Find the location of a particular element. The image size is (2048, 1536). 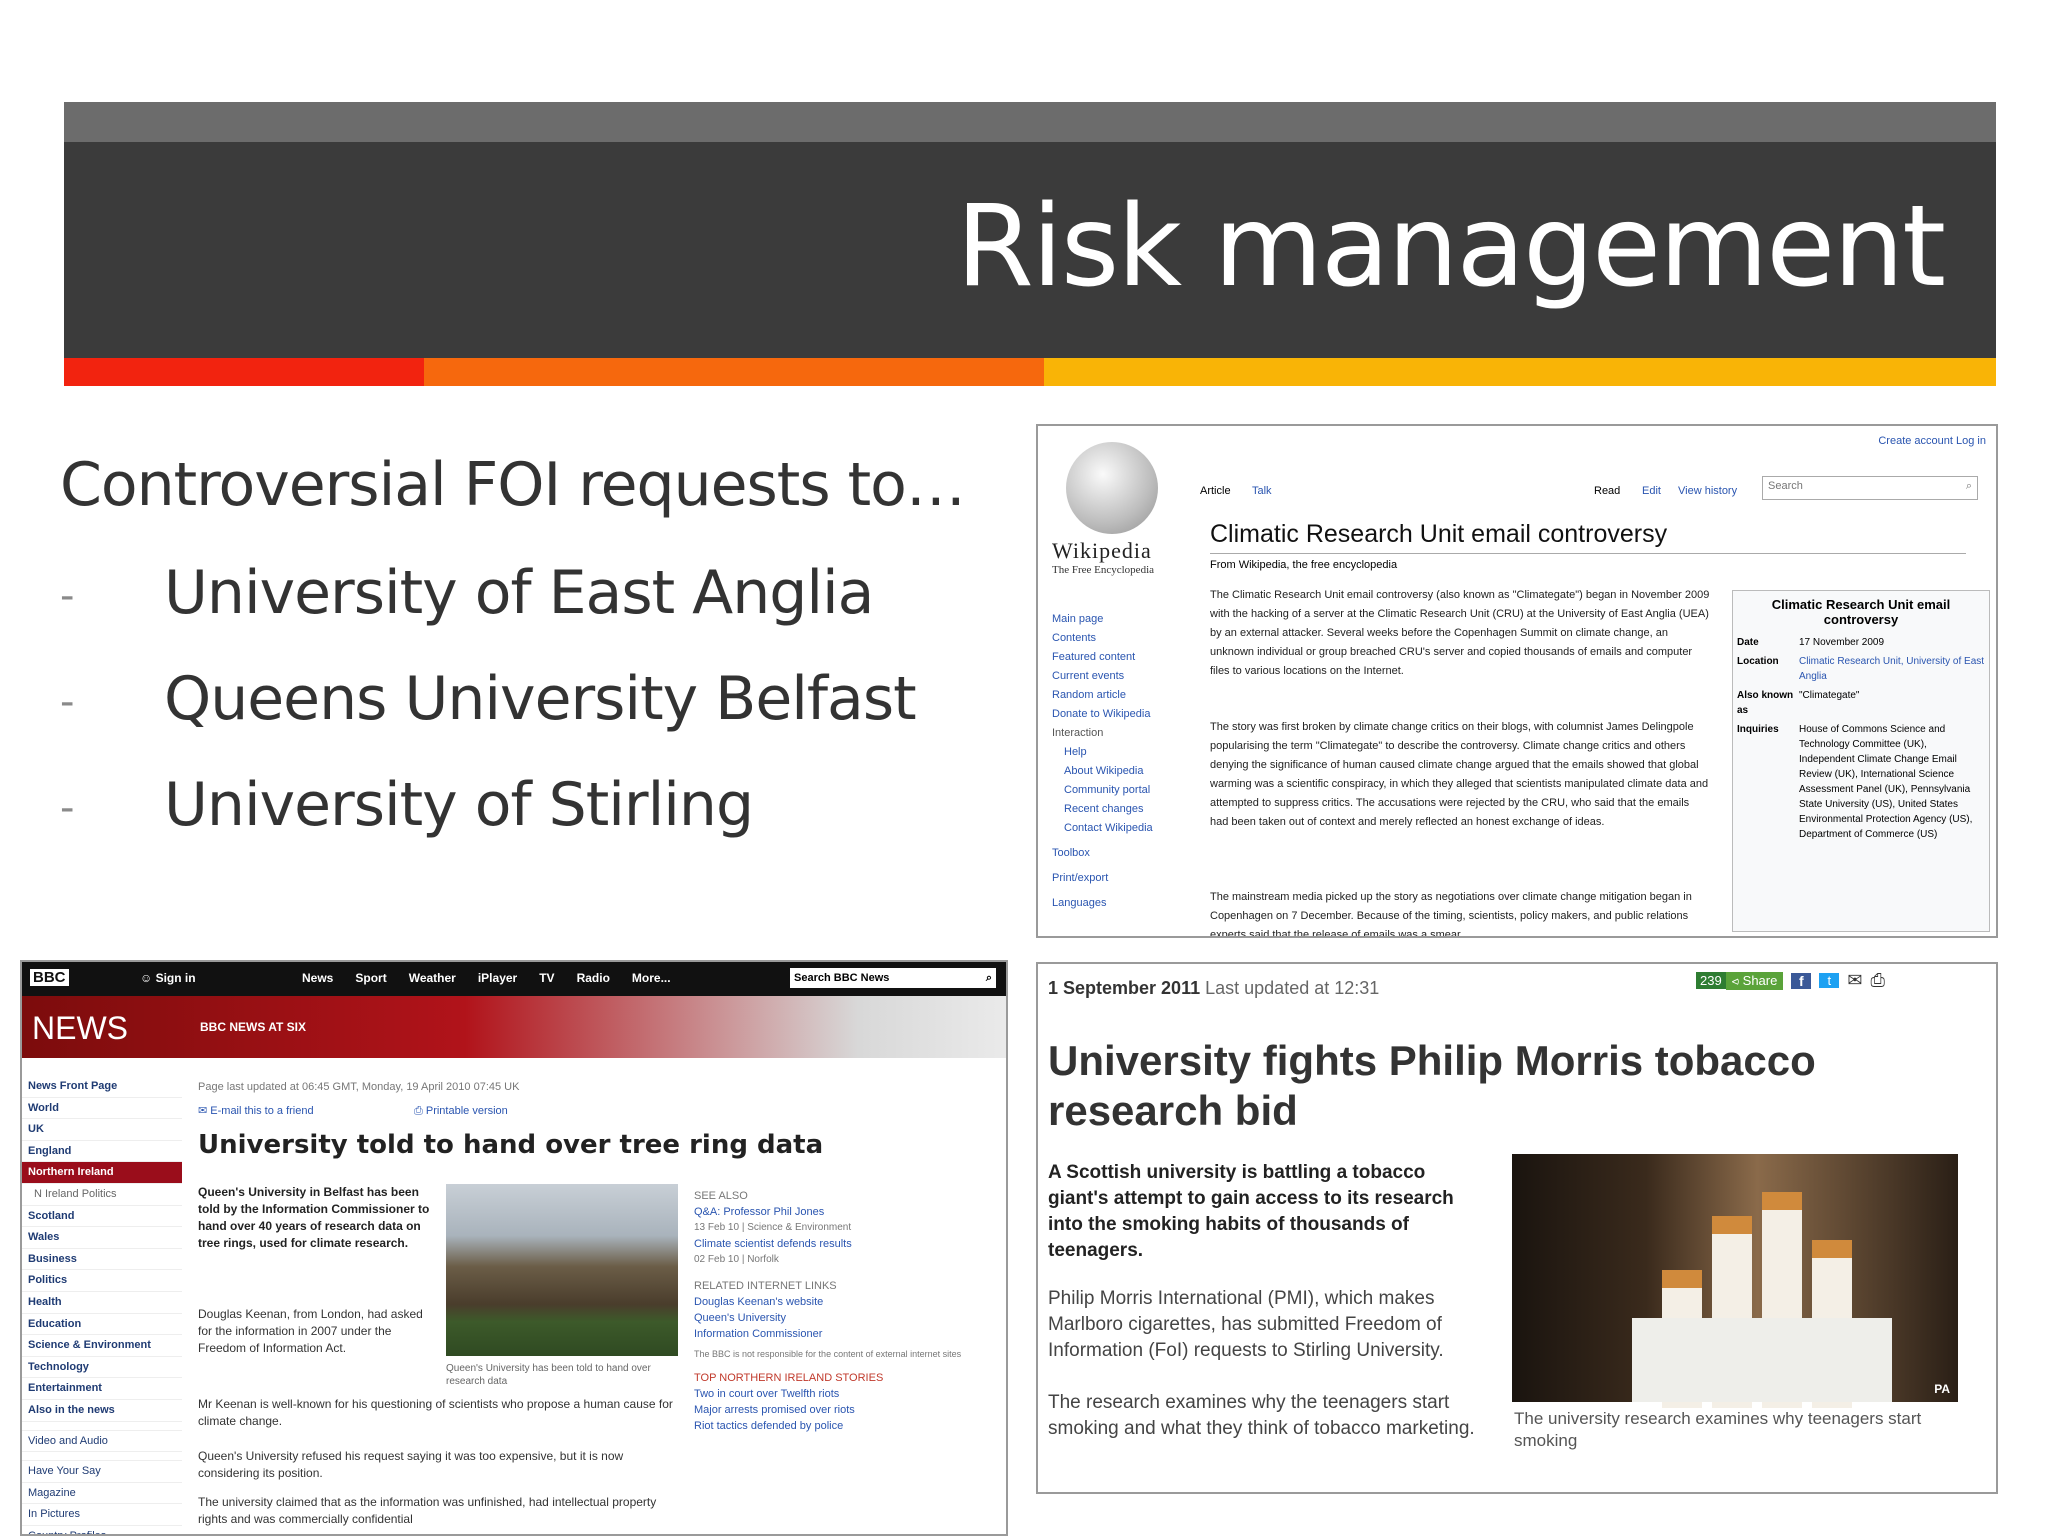

nav-print-export: Print/export is located at coordinates (1111, 878).